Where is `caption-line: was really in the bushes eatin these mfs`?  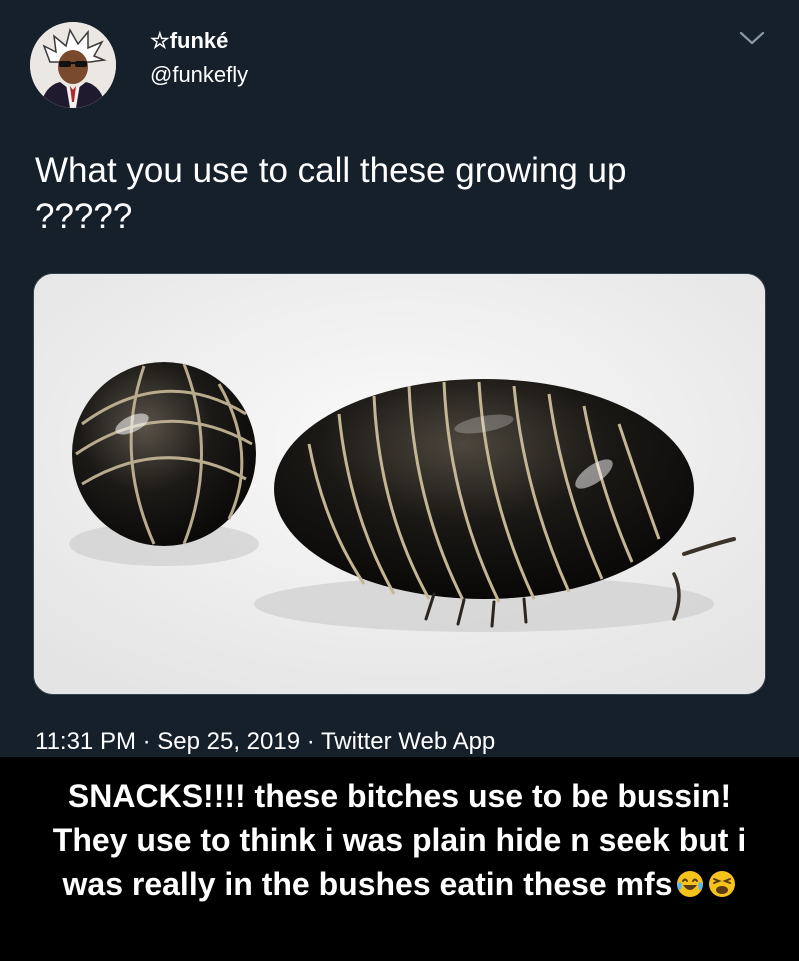
caption-line: was really in the bushes eatin these mfs is located at coordinates (399, 884).